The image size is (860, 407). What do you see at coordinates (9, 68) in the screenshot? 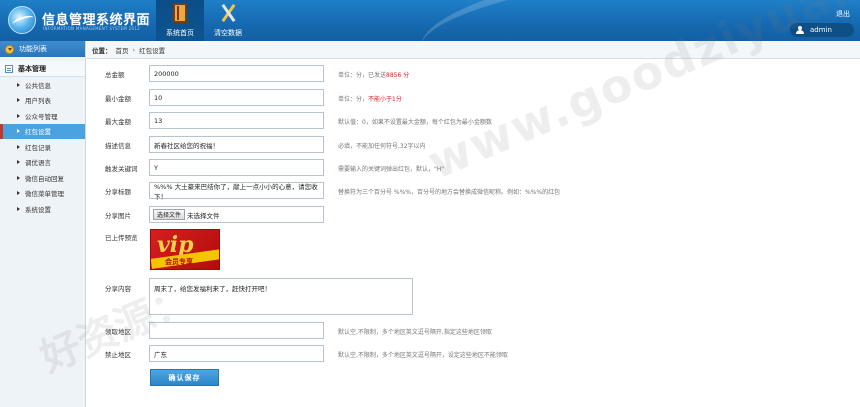
I see `list-icon` at bounding box center [9, 68].